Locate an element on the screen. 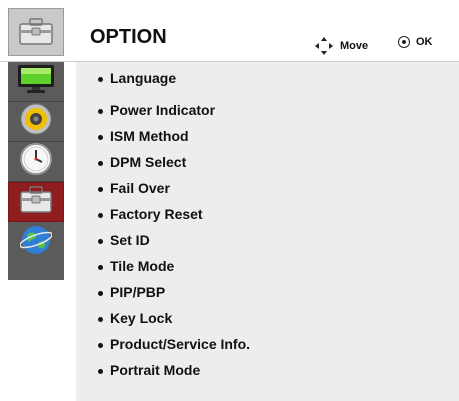 The width and height of the screenshot is (459, 401). move-hint: Move is located at coordinates (341, 46).